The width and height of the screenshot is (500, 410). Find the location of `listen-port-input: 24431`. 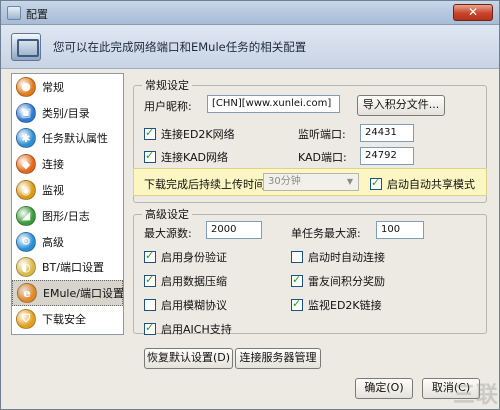

listen-port-input: 24431 is located at coordinates (387, 133).